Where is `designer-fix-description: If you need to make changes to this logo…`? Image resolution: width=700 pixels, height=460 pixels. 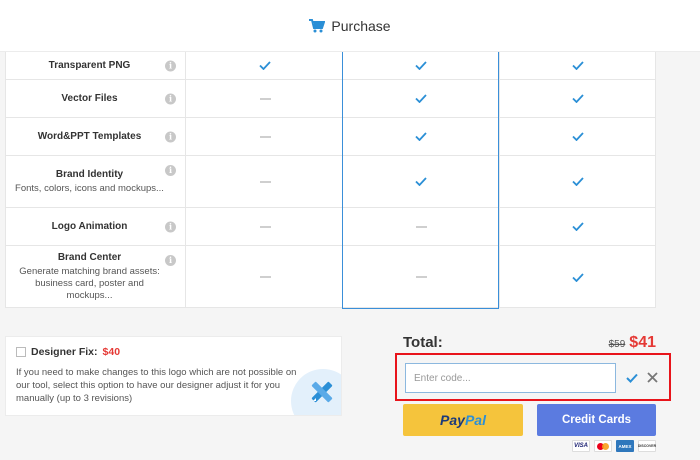 designer-fix-description: If you need to make changes to this logo… is located at coordinates (156, 385).